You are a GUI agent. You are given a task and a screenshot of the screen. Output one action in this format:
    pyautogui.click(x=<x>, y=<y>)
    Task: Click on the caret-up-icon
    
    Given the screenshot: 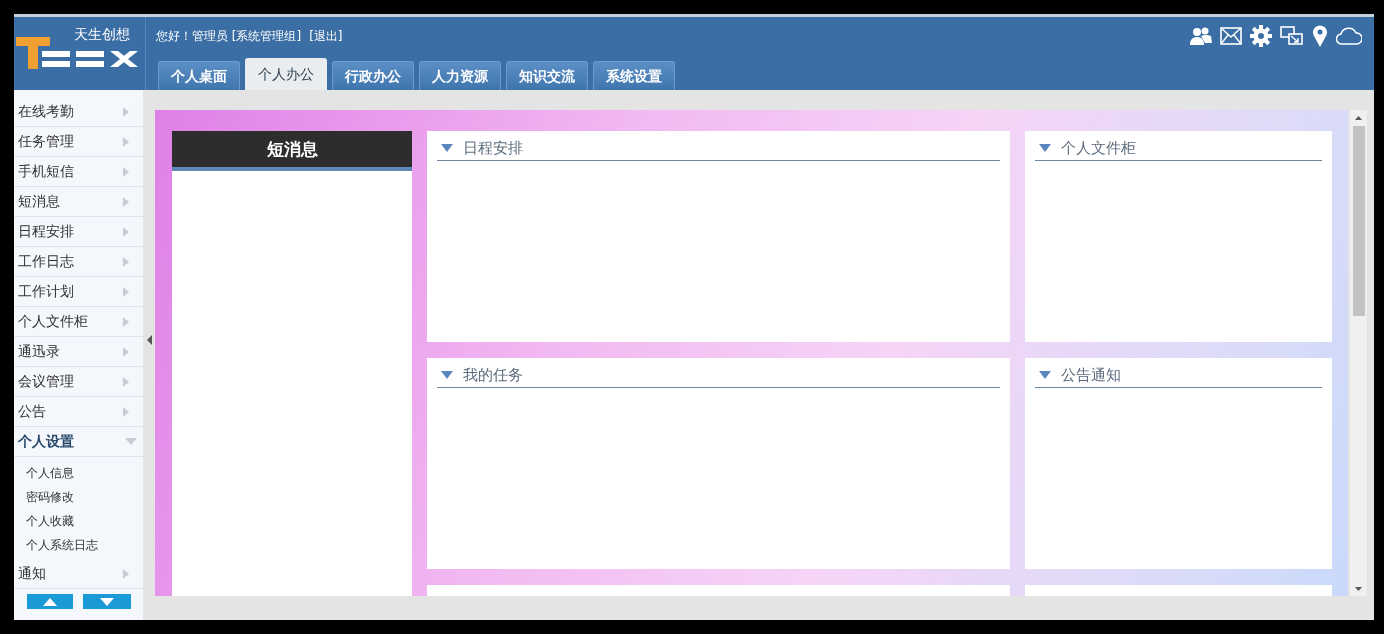 What is the action you would take?
    pyautogui.click(x=50, y=601)
    